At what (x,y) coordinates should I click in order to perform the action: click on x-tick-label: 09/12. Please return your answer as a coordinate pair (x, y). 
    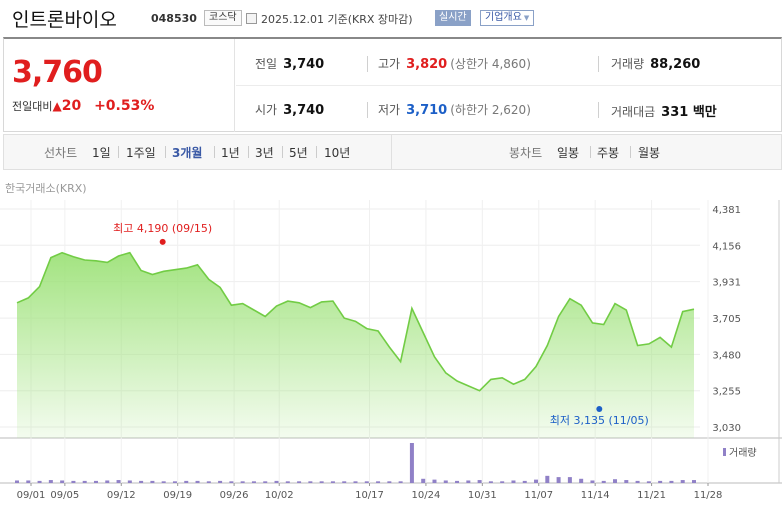
    Looking at the image, I should click on (121, 495).